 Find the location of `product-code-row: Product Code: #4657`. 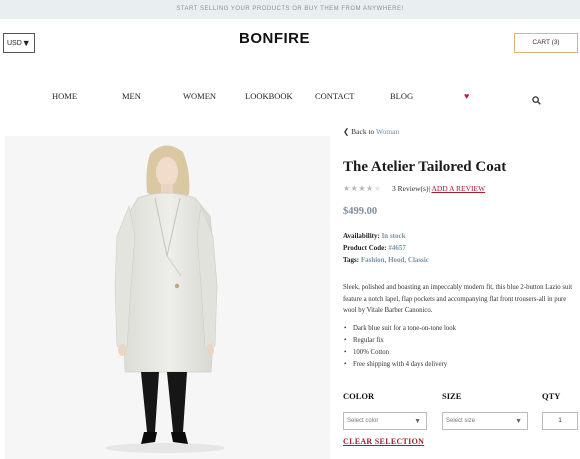

product-code-row: Product Code: #4657 is located at coordinates (374, 248).